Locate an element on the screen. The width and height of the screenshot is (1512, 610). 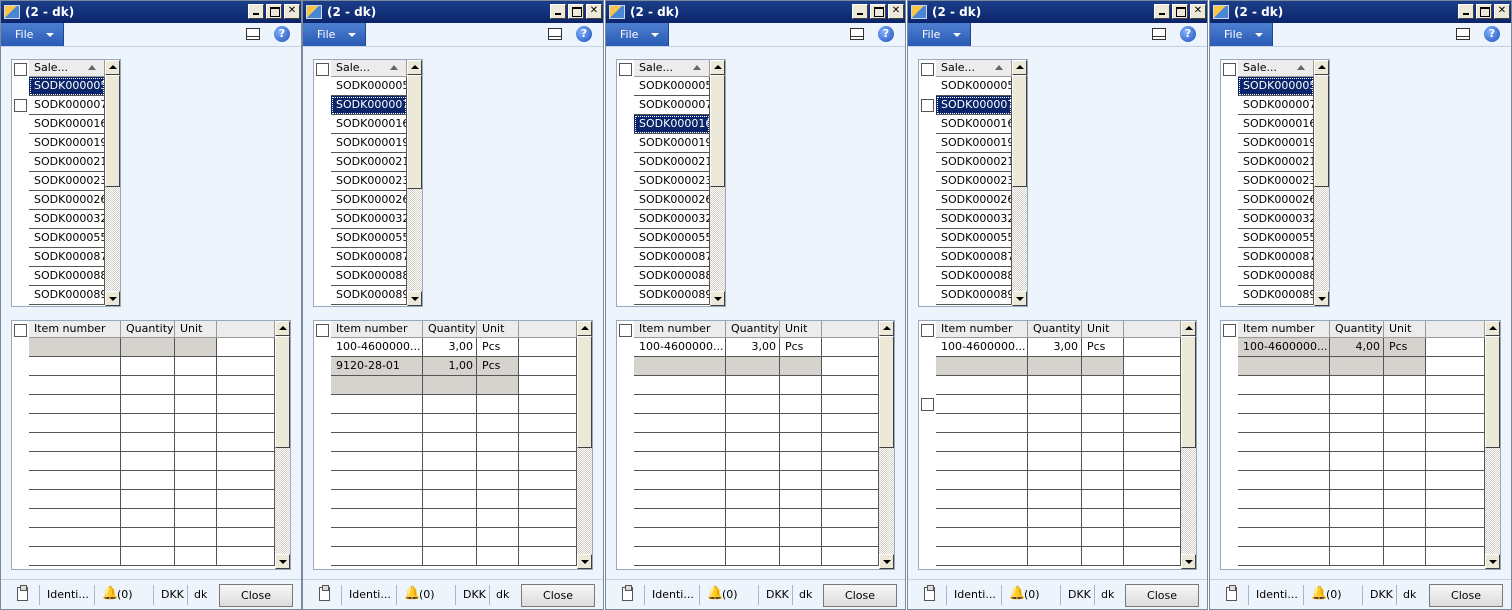
alerts-count: (0) is located at coordinates (1032, 594).